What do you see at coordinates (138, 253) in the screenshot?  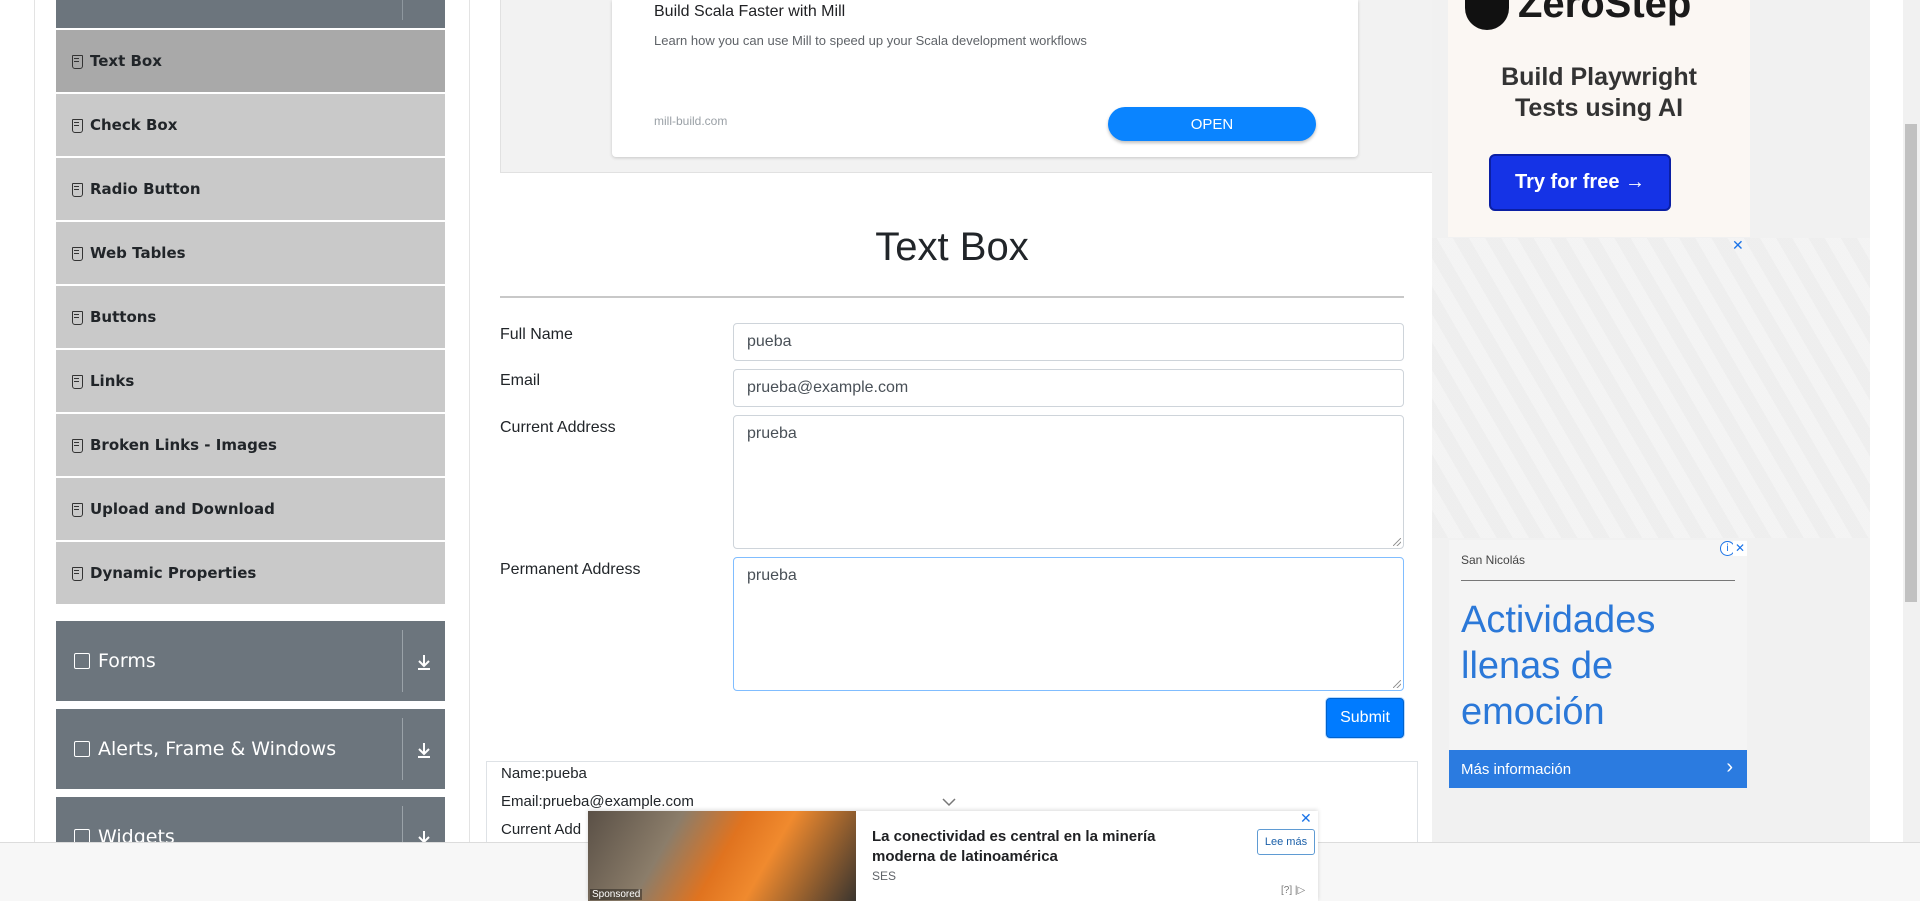 I see `sidebar-item-label: Web Tables` at bounding box center [138, 253].